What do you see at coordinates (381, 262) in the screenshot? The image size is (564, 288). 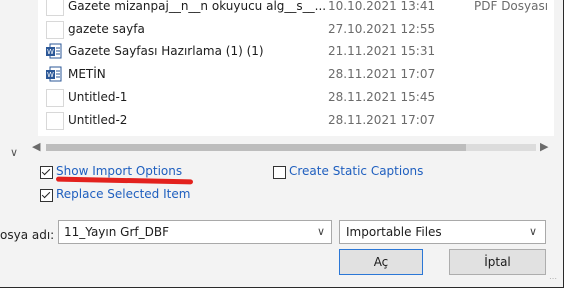 I see `open-button: Aç` at bounding box center [381, 262].